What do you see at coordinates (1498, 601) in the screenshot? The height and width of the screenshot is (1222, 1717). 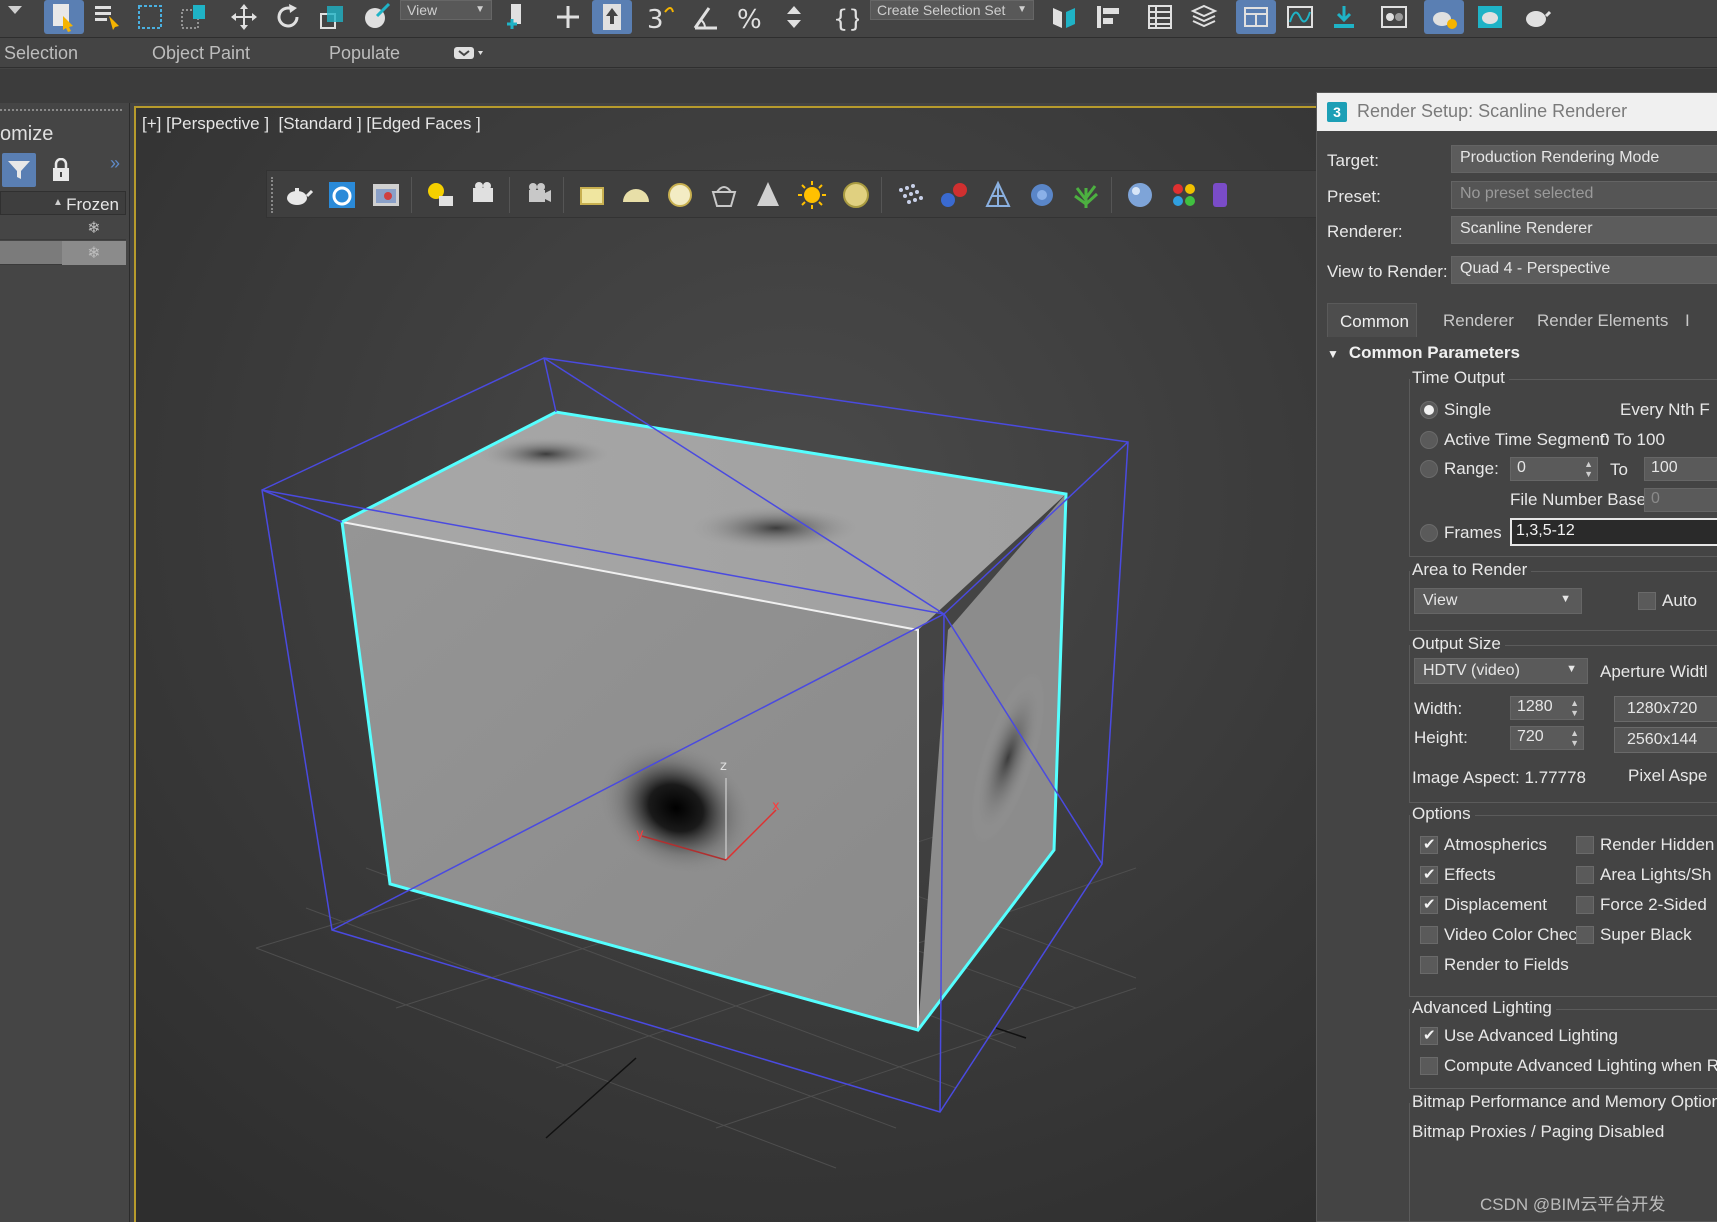 I see `area-to-render-dropdown: View ▼` at bounding box center [1498, 601].